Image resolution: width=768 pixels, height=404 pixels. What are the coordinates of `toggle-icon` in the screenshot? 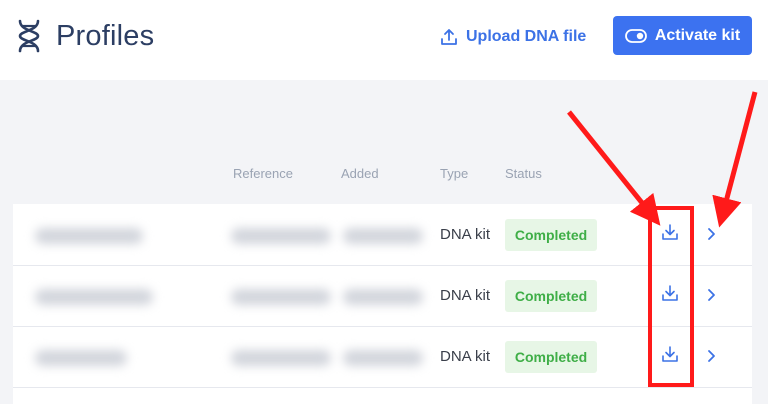 It's located at (635, 35).